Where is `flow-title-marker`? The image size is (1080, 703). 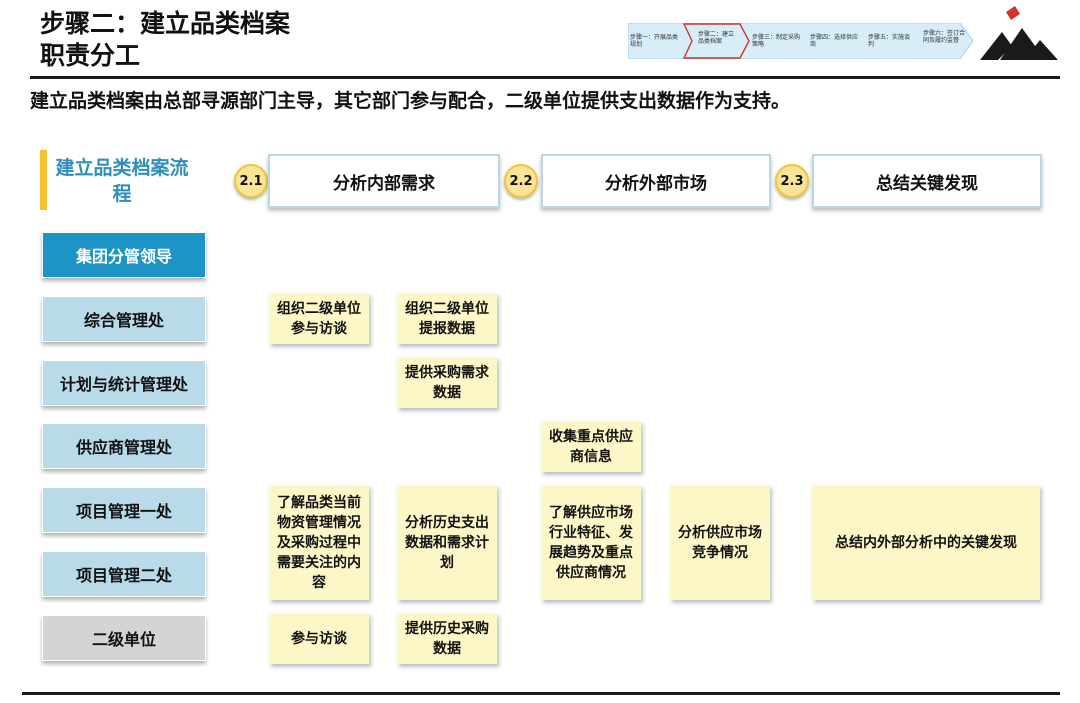
flow-title-marker is located at coordinates (43, 180).